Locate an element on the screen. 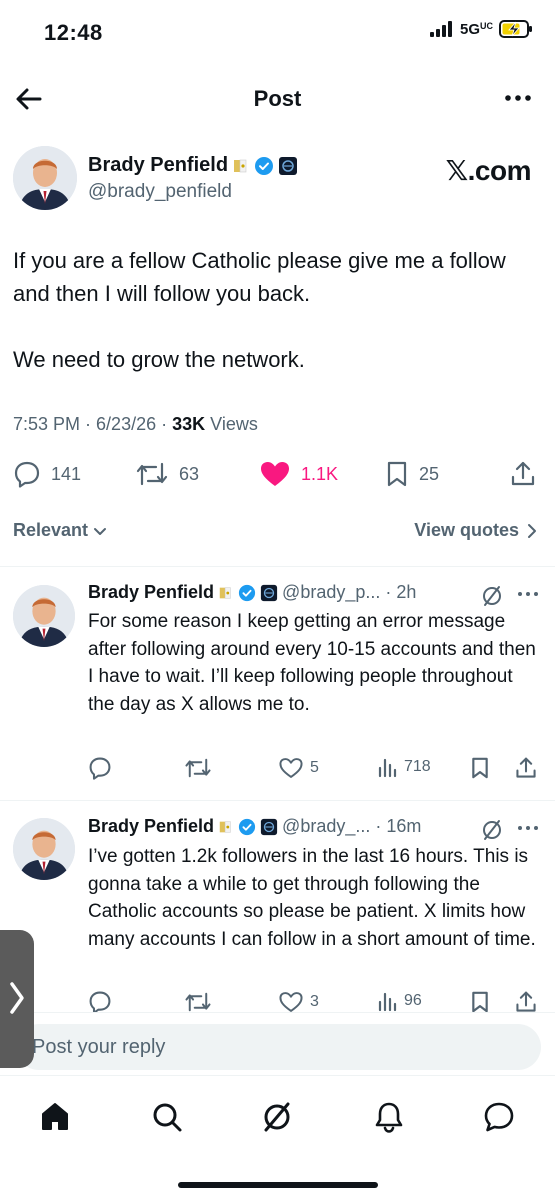 The image size is (555, 1200). tweet-paragraph: We need to grow the network. is located at coordinates (159, 359).